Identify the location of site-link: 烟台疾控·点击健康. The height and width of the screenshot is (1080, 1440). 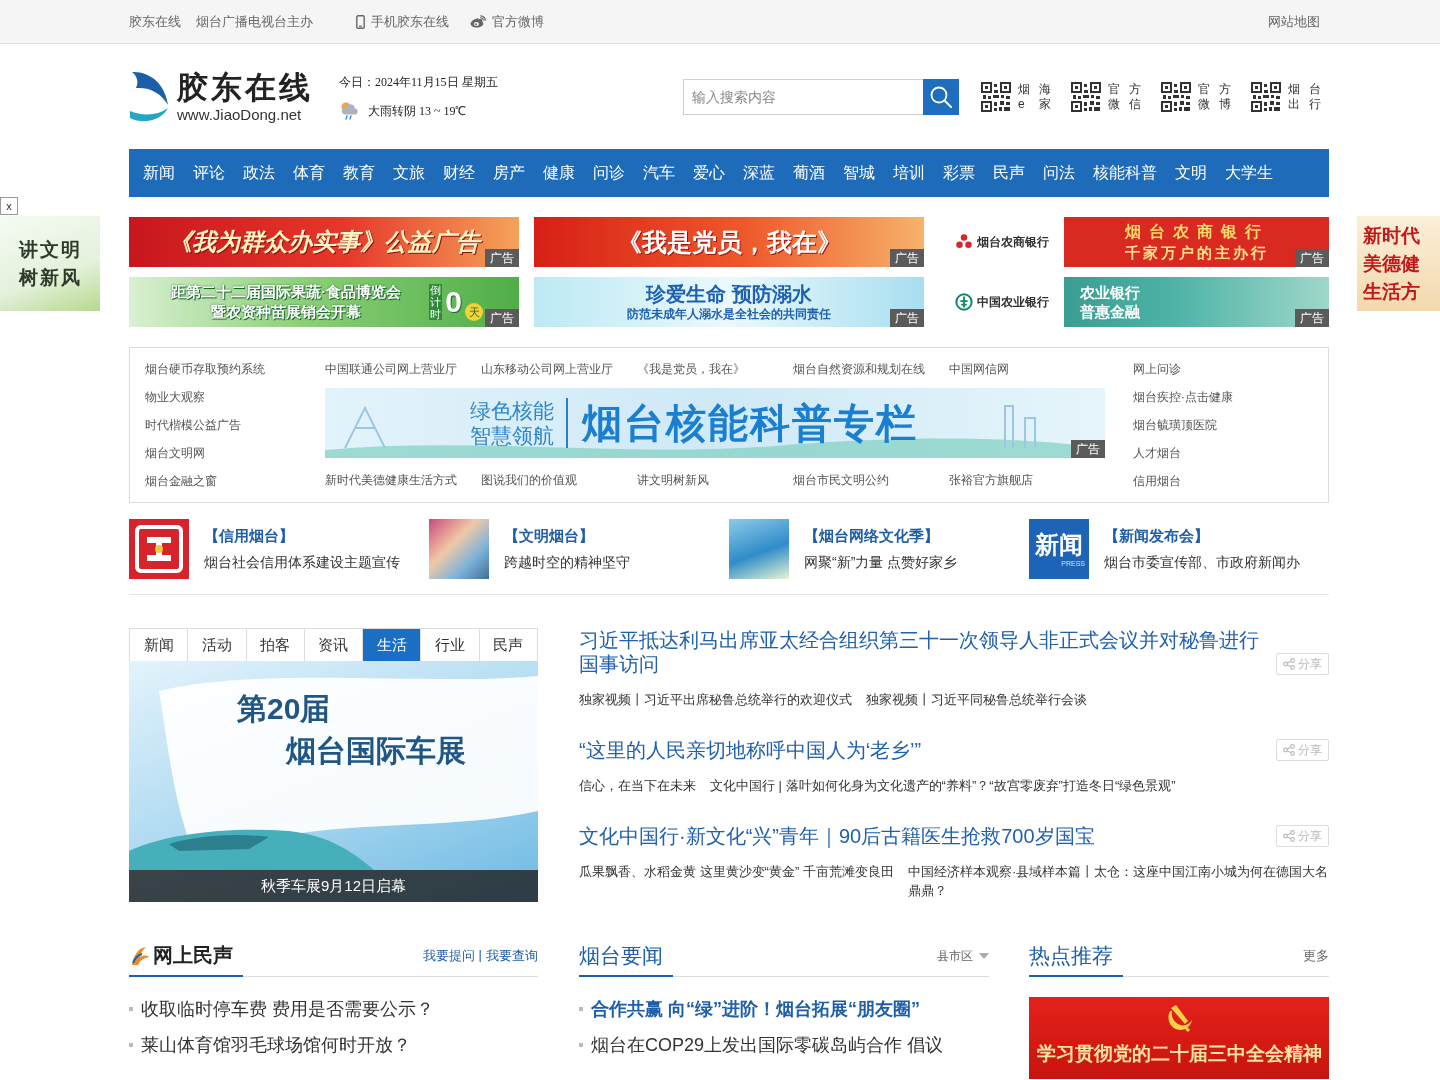
(1183, 397).